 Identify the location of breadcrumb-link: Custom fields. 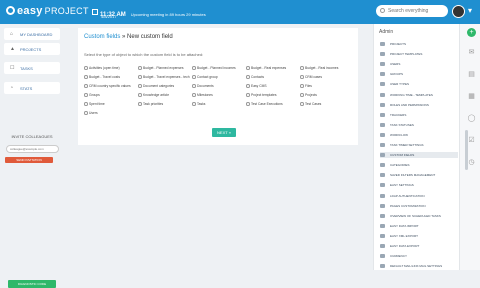
(102, 37).